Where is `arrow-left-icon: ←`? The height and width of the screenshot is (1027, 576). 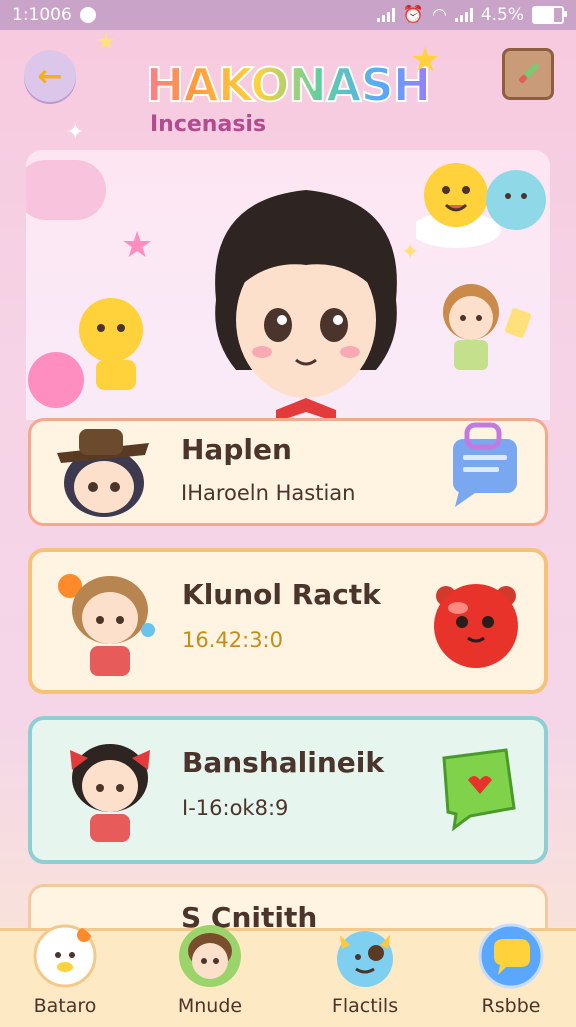 arrow-left-icon: ← is located at coordinates (50, 76).